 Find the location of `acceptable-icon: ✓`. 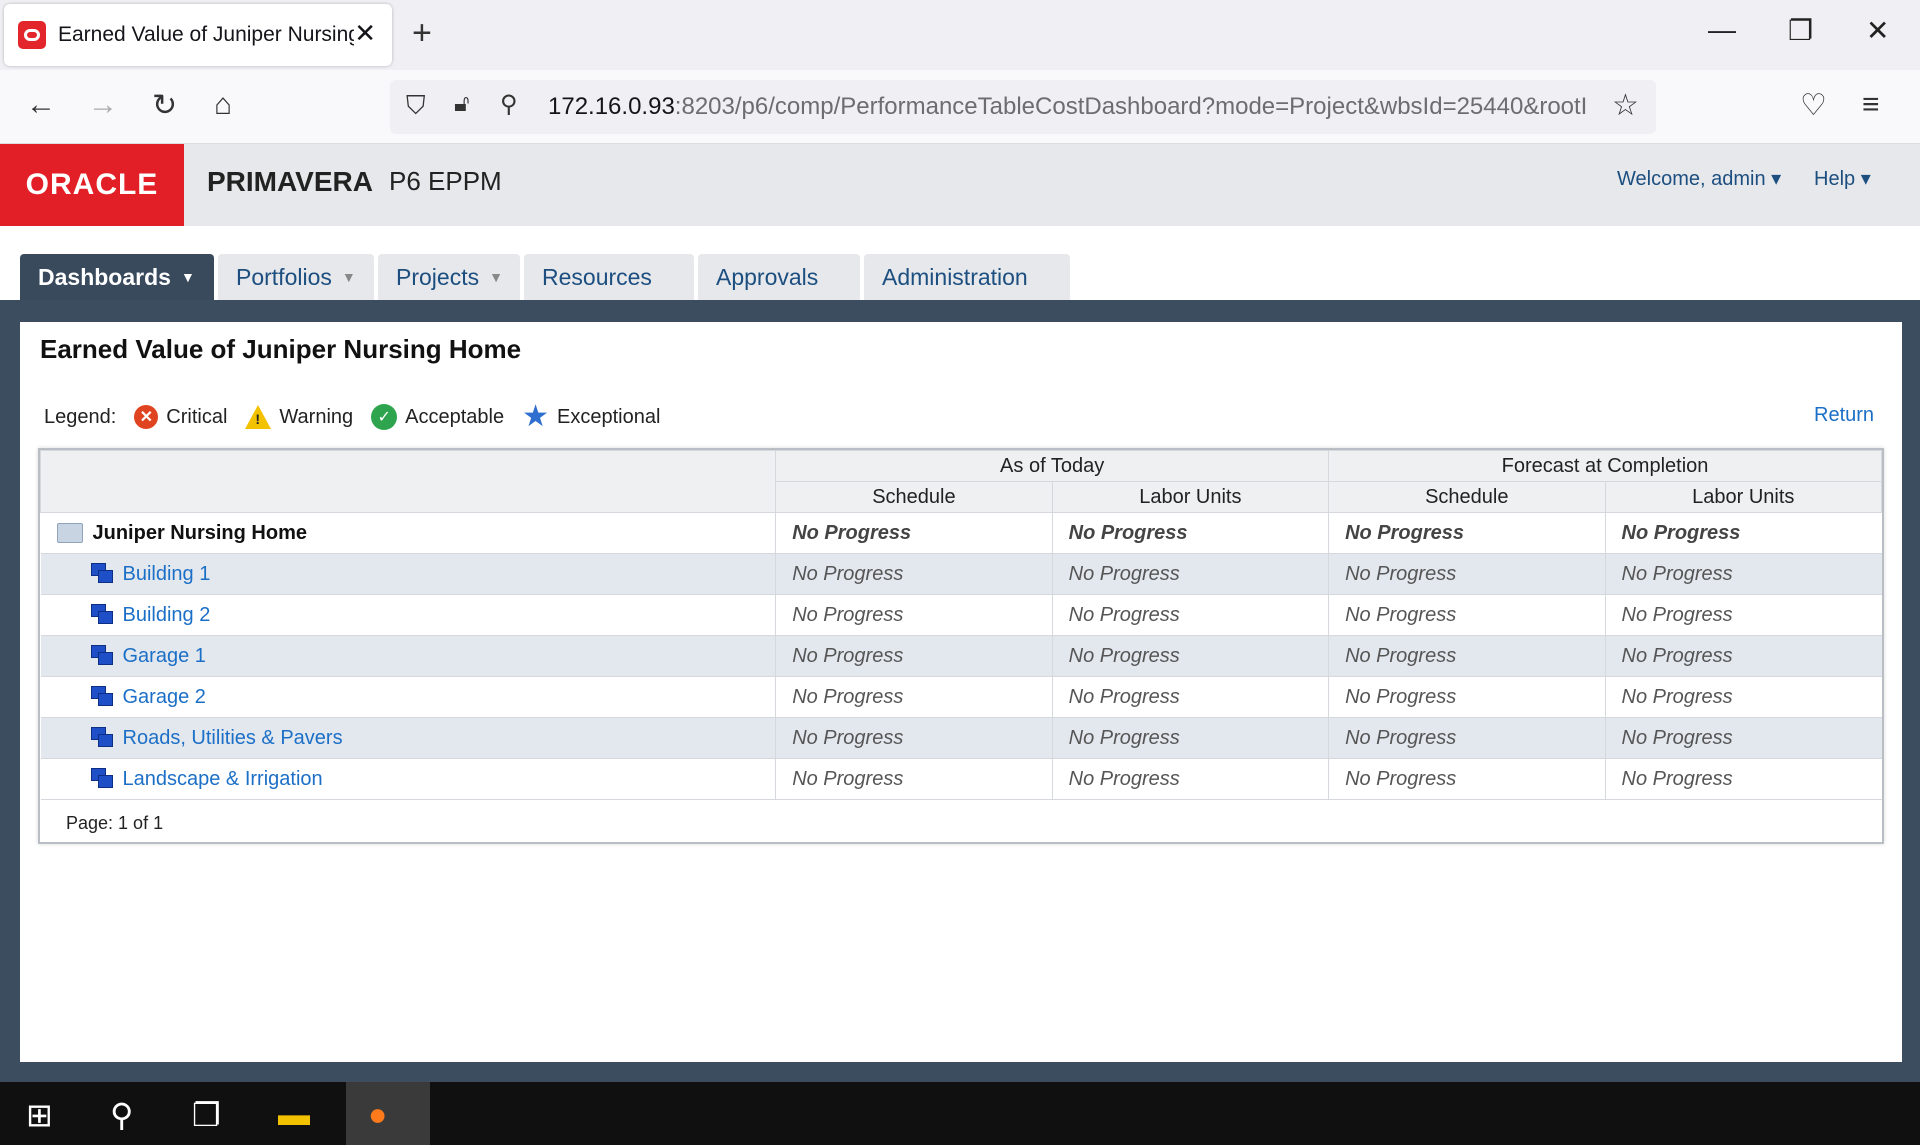

acceptable-icon: ✓ is located at coordinates (384, 417).